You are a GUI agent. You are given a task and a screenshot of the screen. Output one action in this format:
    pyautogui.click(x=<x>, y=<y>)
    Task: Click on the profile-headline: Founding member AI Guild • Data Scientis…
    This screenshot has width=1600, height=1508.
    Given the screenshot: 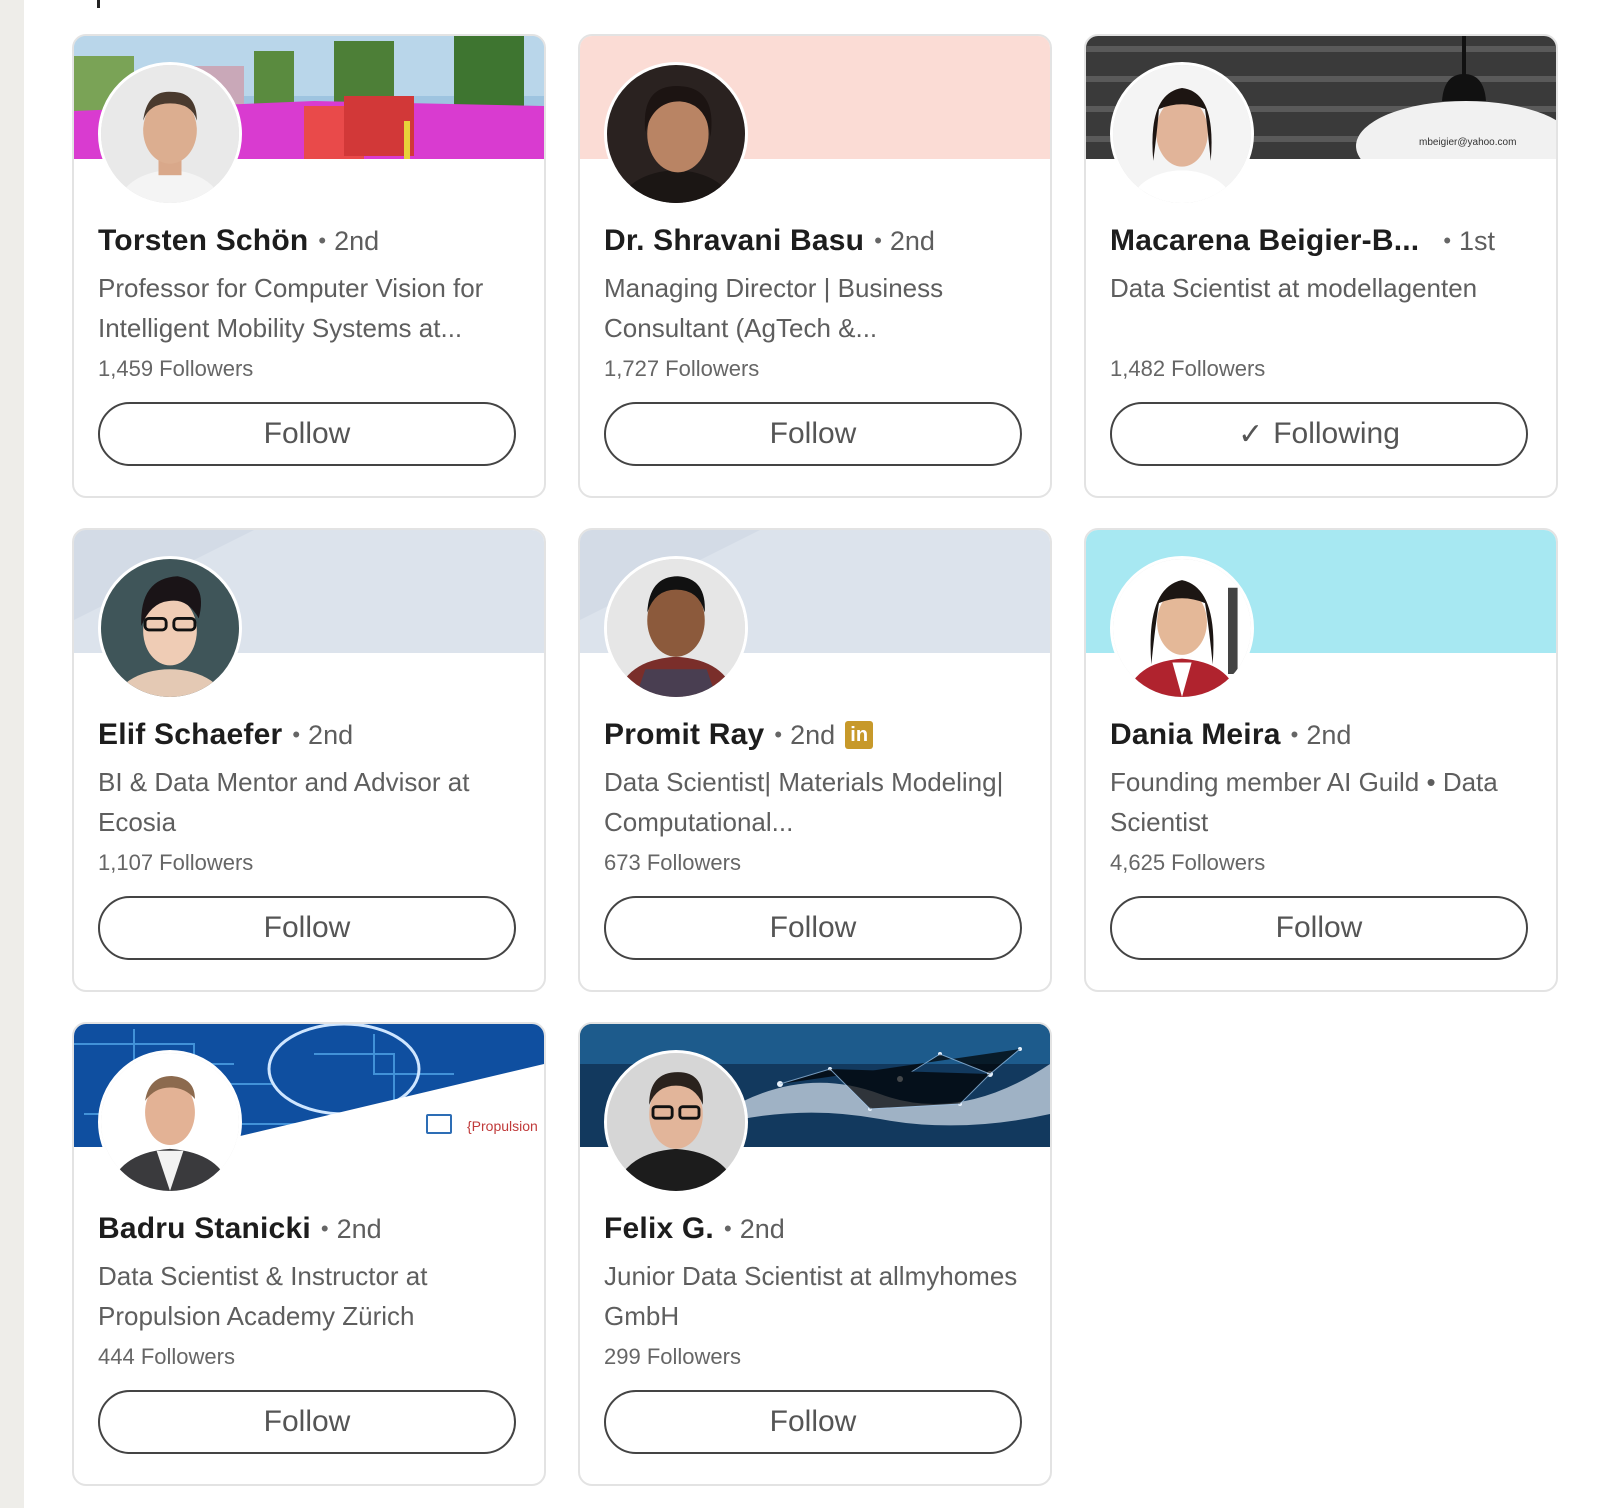 What is the action you would take?
    pyautogui.click(x=1304, y=802)
    